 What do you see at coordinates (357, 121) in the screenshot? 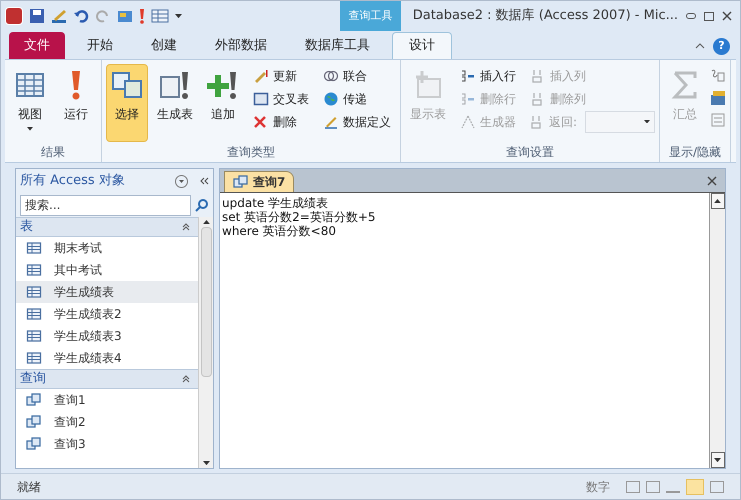
I see `ribbon-button: 数据定义` at bounding box center [357, 121].